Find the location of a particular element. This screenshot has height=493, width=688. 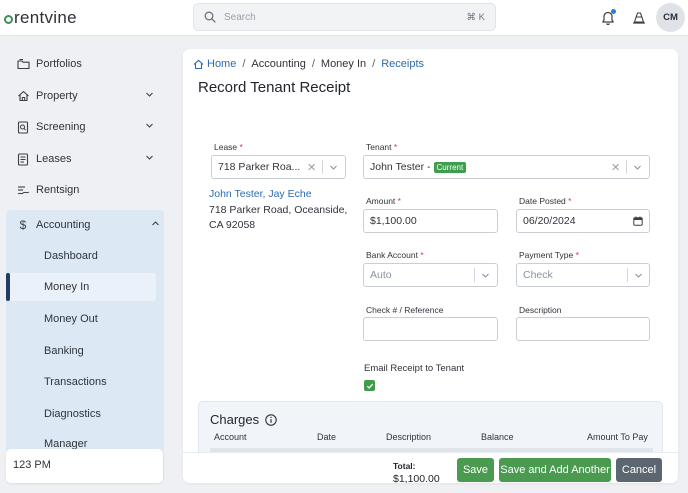

tenant-select: John Tester - Current ✕ is located at coordinates (506, 167).